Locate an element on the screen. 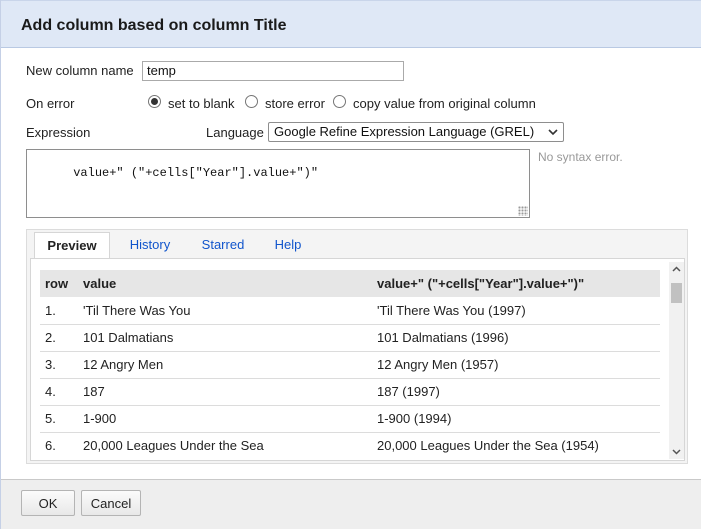  language-label: Language is located at coordinates (235, 132).